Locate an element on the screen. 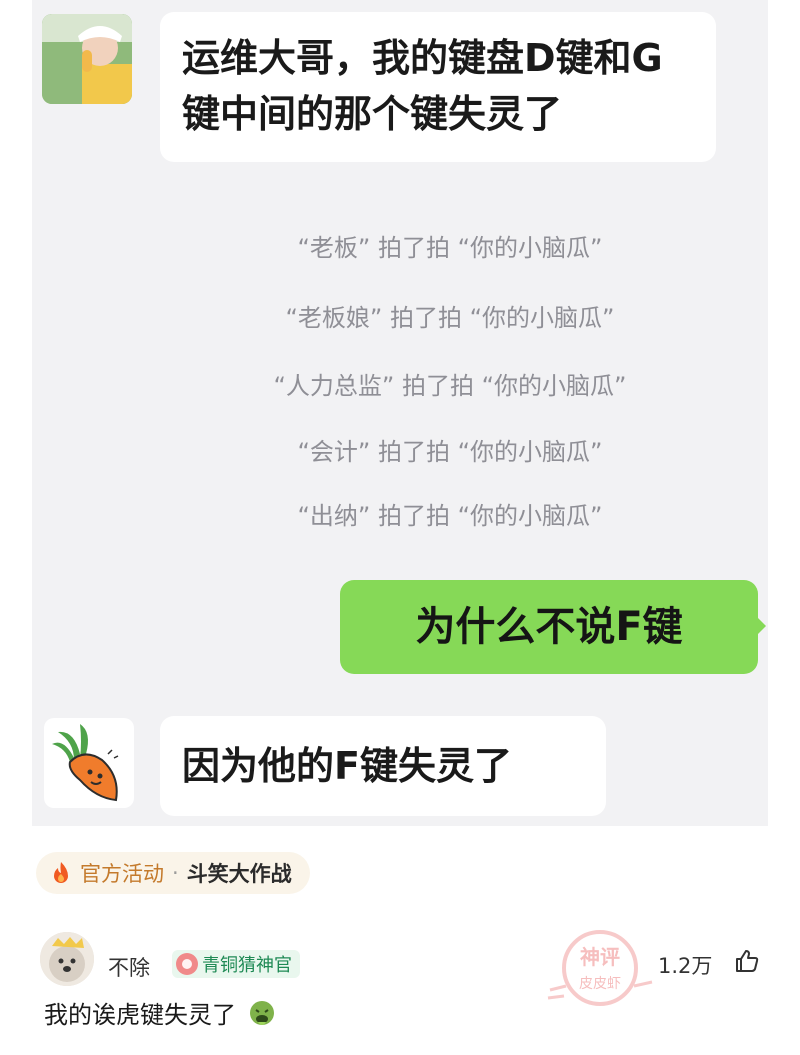  commenter-name: 不除 is located at coordinates (129, 967).